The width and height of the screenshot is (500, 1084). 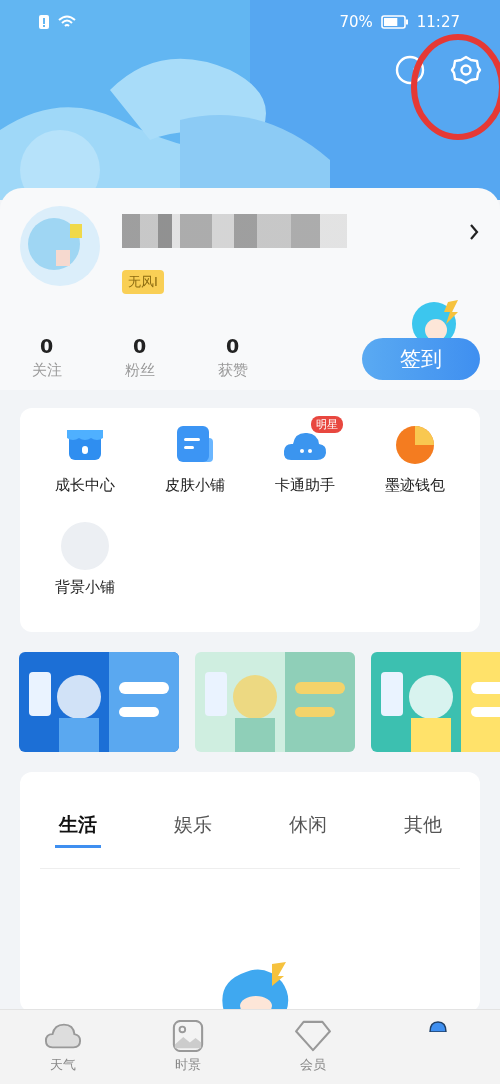 What do you see at coordinates (394, 22) in the screenshot?
I see `battery-icon` at bounding box center [394, 22].